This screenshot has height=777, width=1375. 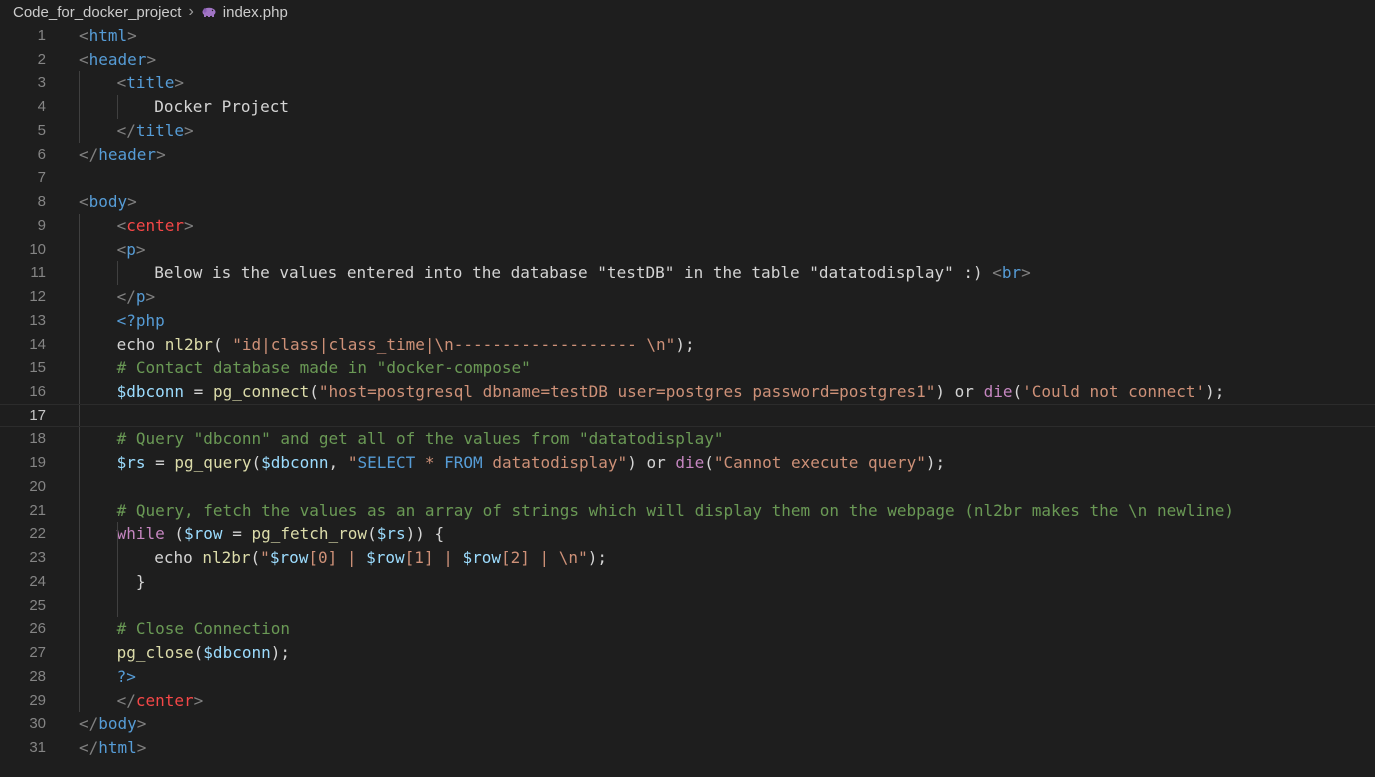 I want to click on code-line: 9 <center>, so click(x=687, y=225).